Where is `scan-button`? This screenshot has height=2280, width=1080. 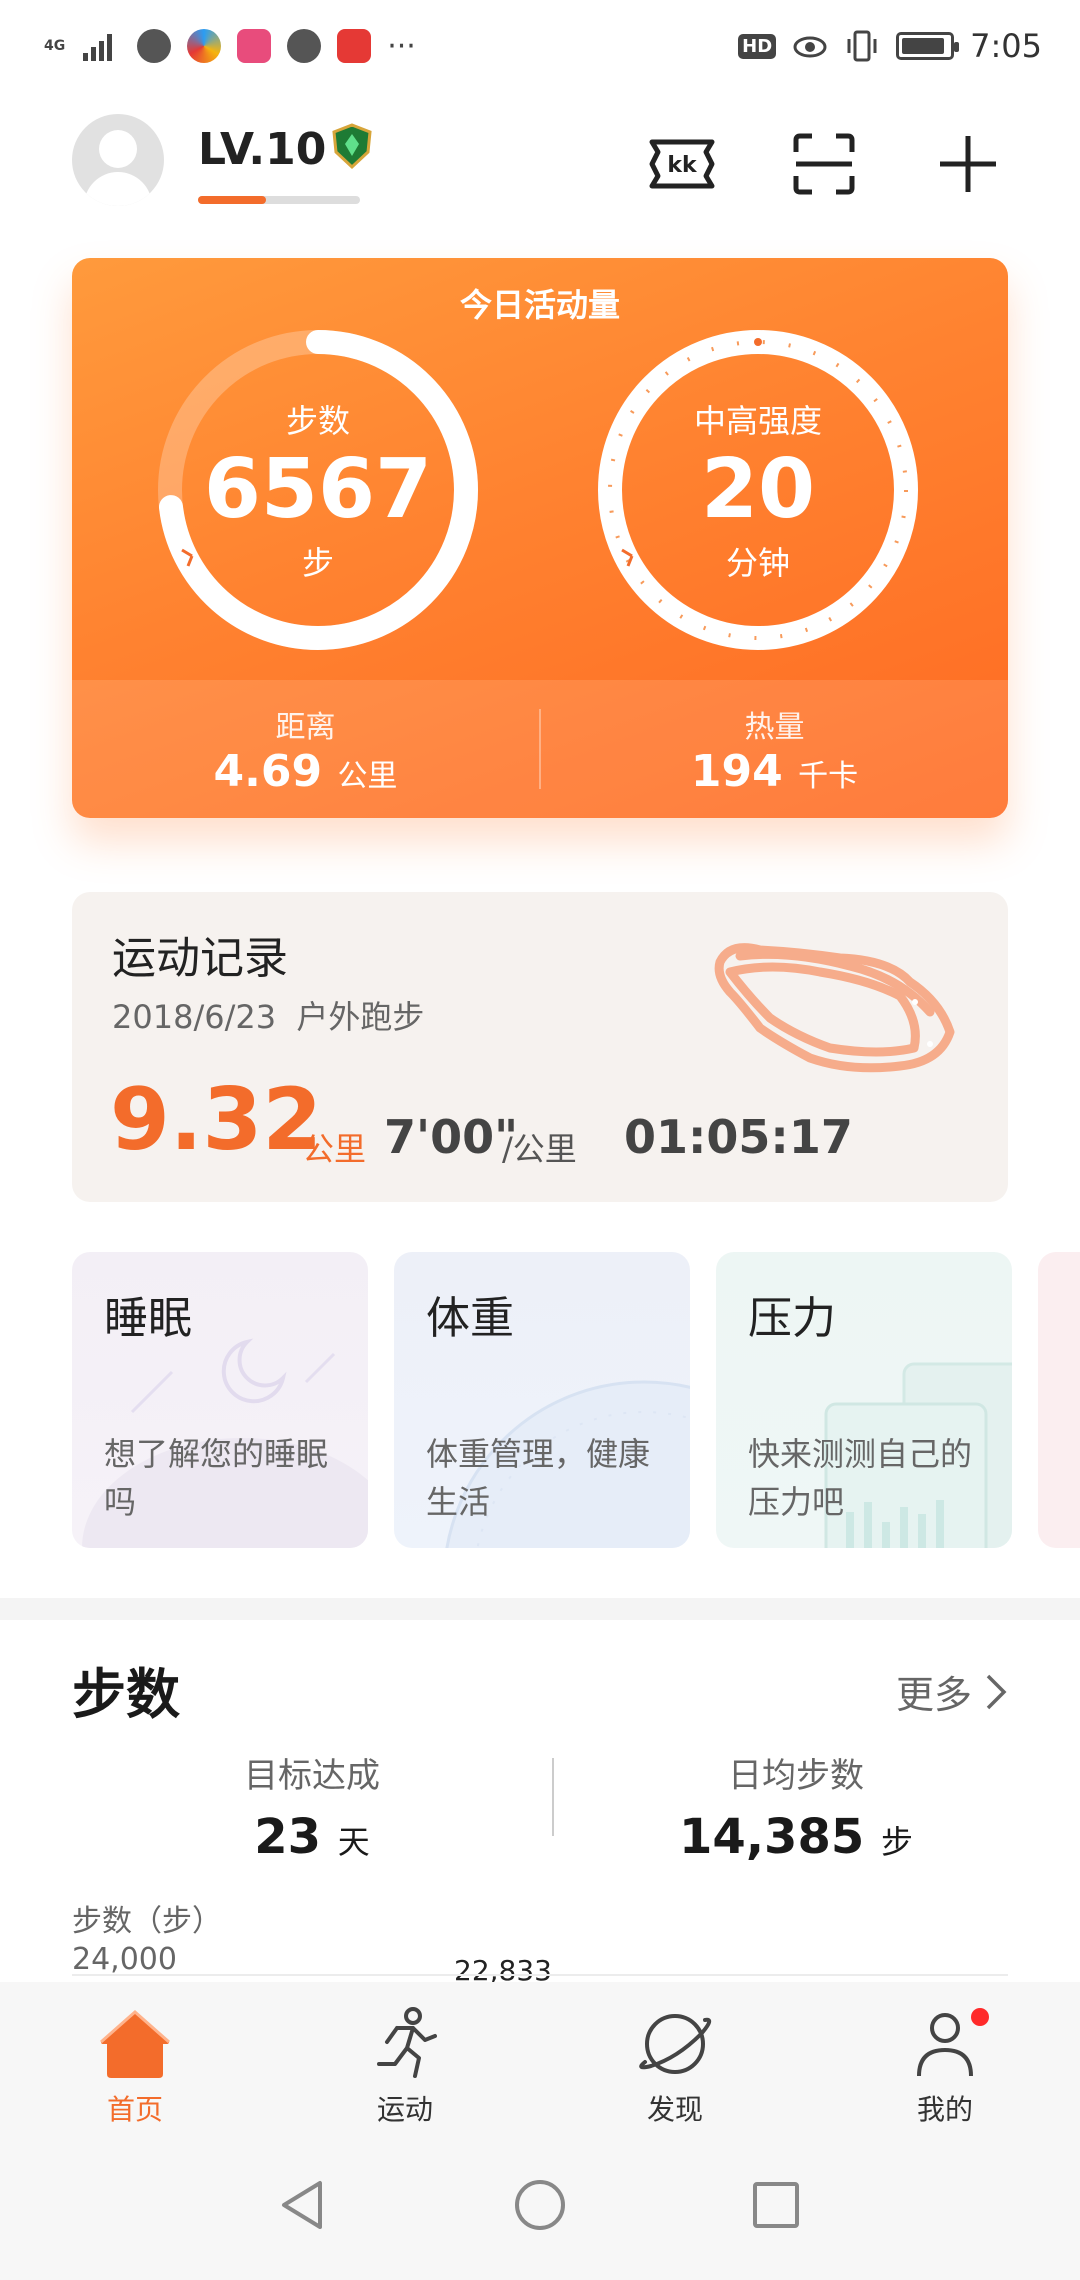
scan-button is located at coordinates (824, 164).